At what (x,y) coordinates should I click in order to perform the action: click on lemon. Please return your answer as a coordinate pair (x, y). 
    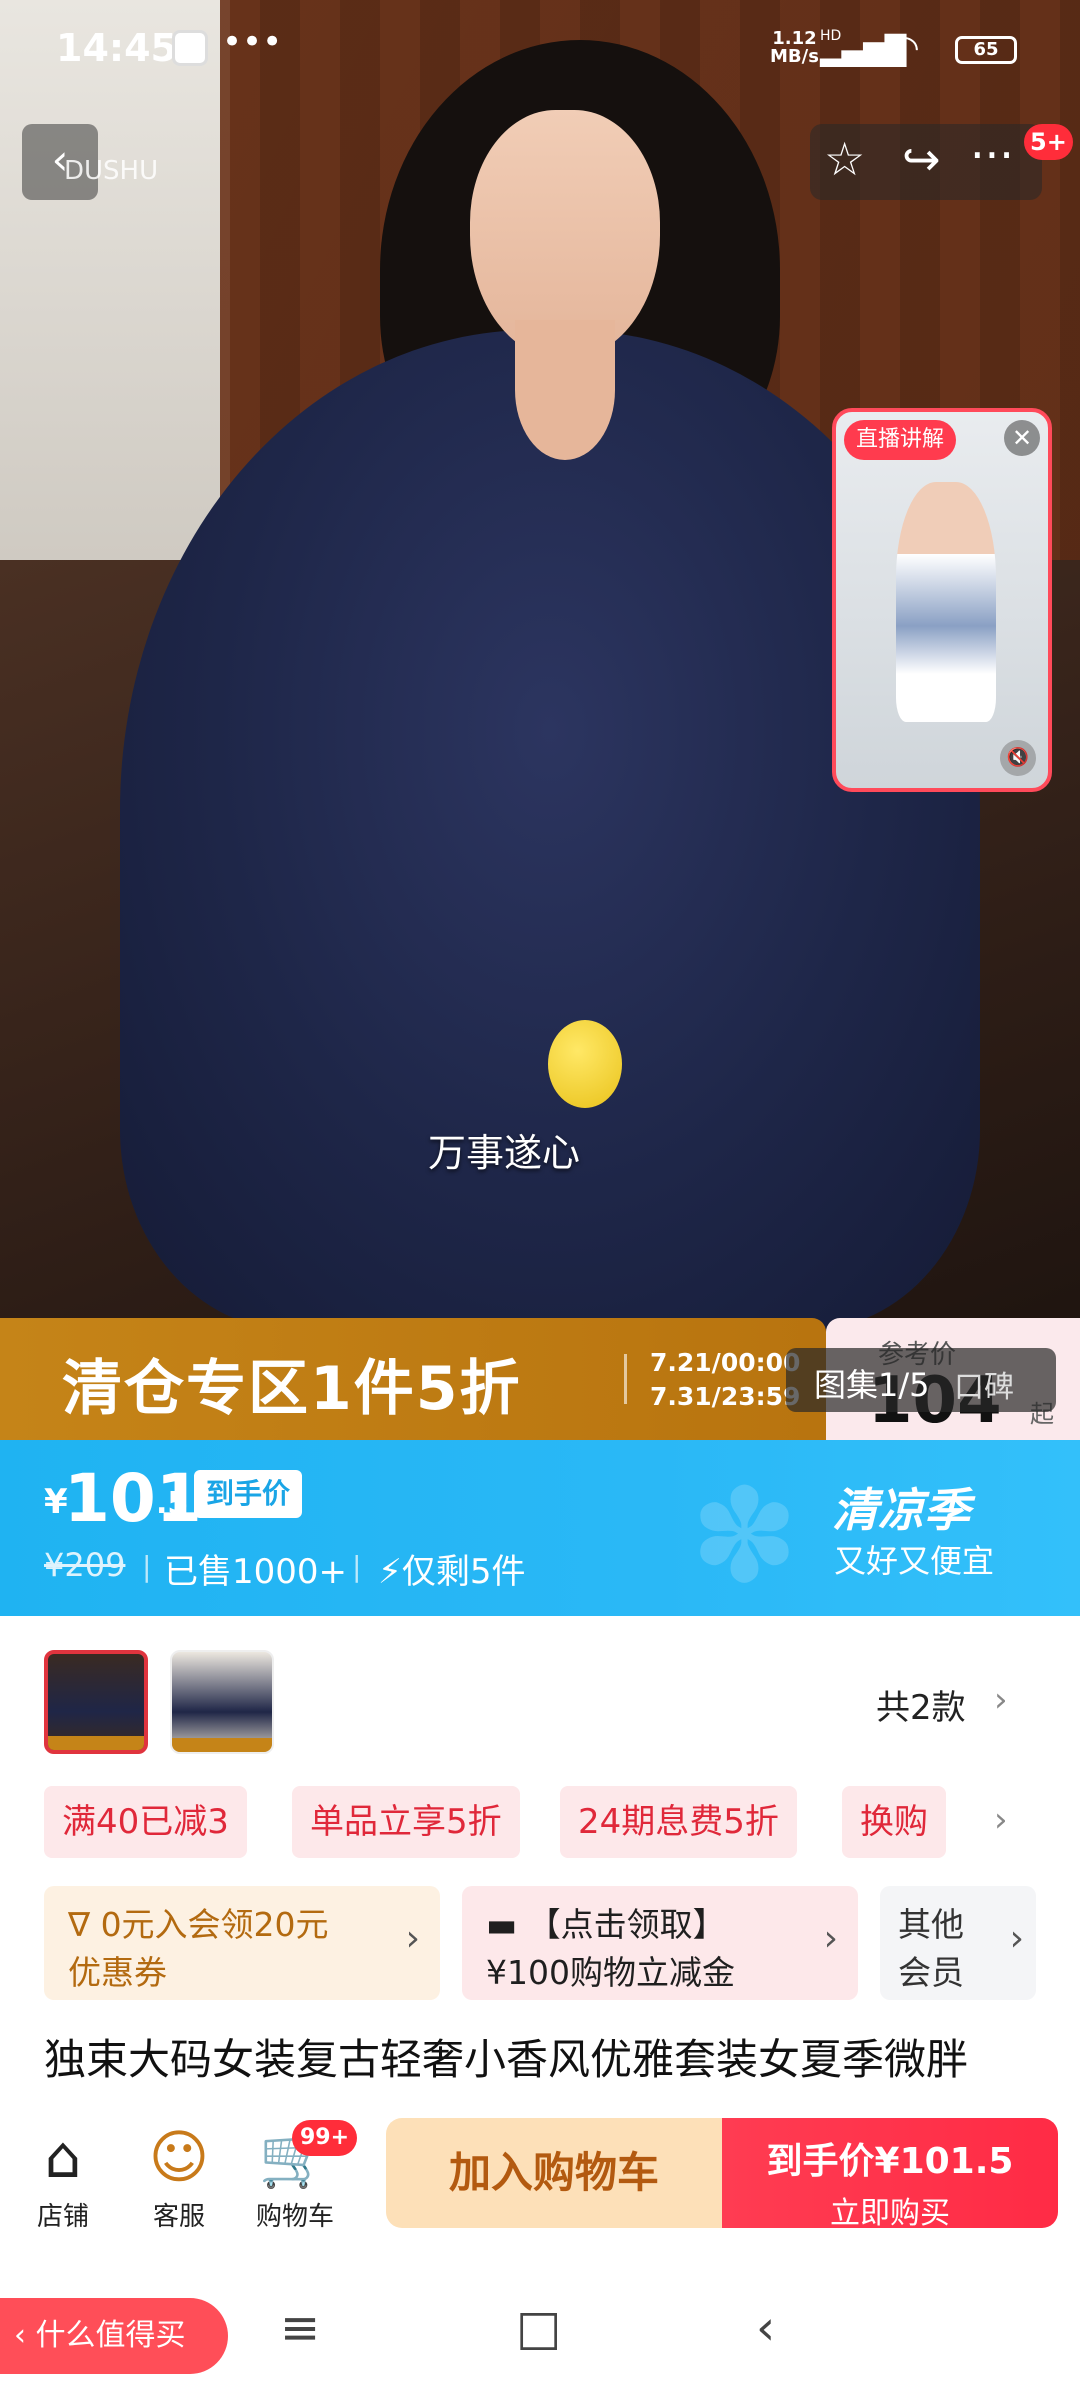
    Looking at the image, I should click on (585, 1064).